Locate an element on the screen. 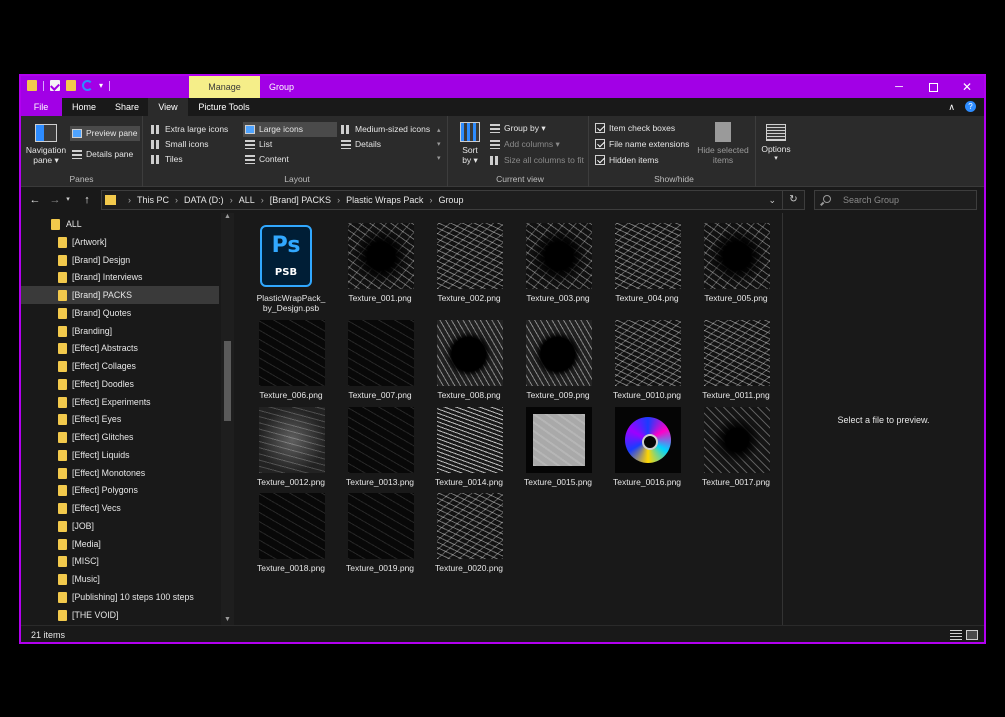 The width and height of the screenshot is (1005, 717). file-name-extensions-checkbox: File name extensions is located at coordinates (643, 144).